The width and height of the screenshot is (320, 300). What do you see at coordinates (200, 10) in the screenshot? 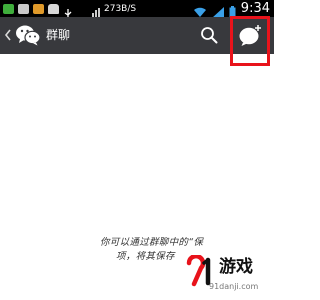
I see `wifi-icon` at bounding box center [200, 10].